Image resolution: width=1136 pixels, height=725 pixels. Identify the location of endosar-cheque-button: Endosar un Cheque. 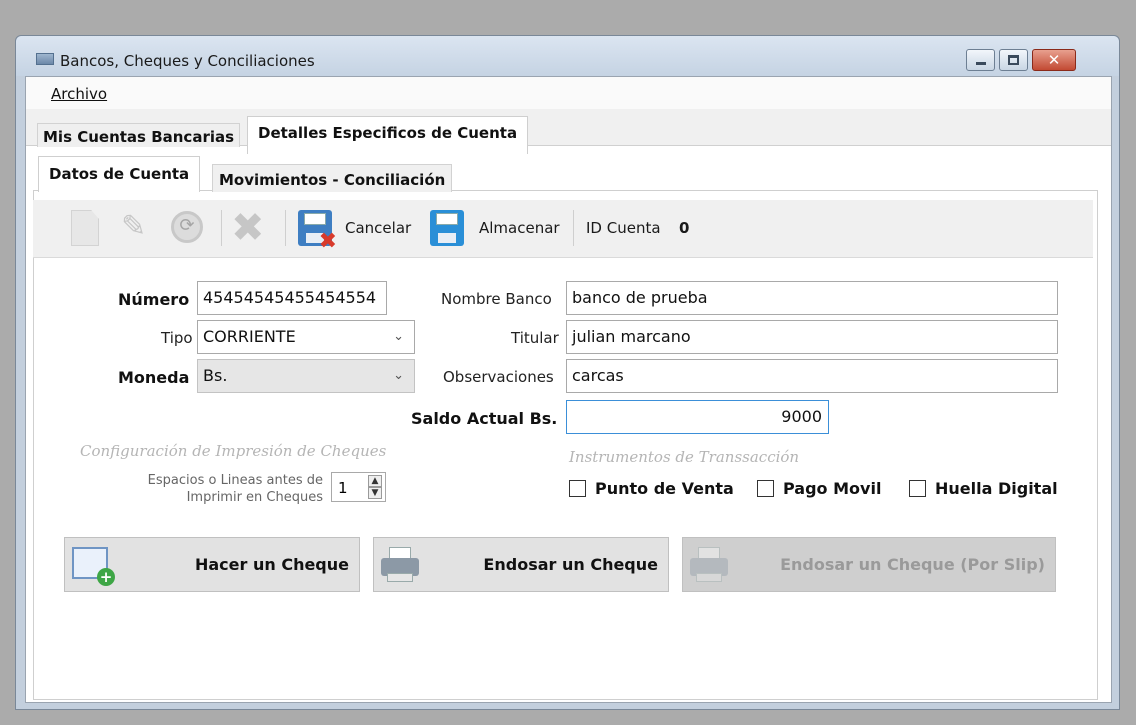
(521, 564).